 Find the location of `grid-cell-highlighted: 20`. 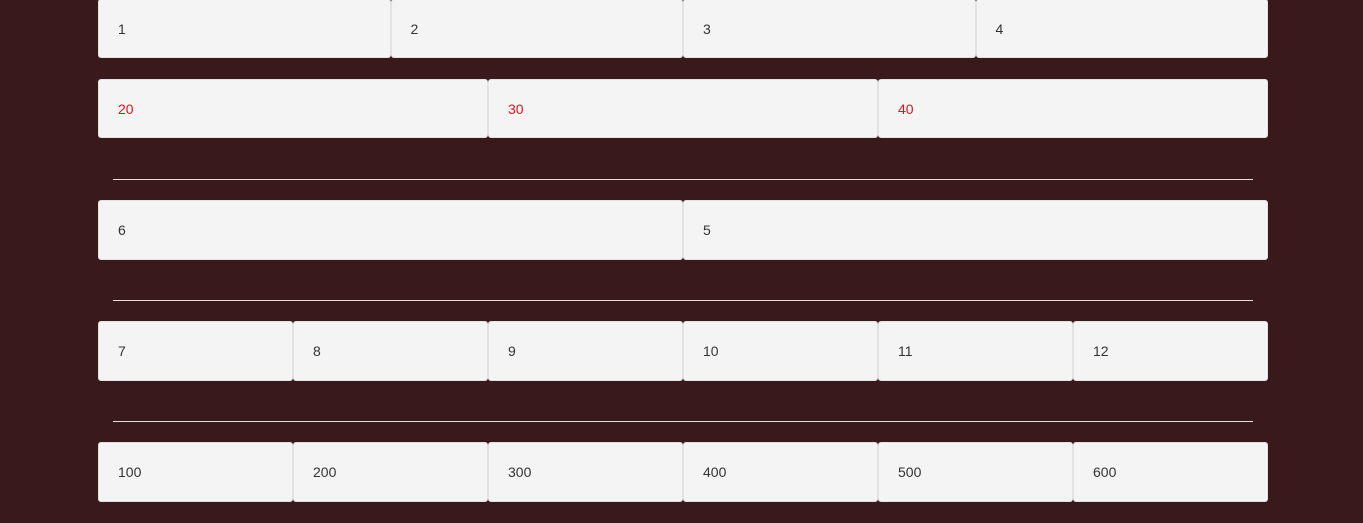

grid-cell-highlighted: 20 is located at coordinates (293, 108).